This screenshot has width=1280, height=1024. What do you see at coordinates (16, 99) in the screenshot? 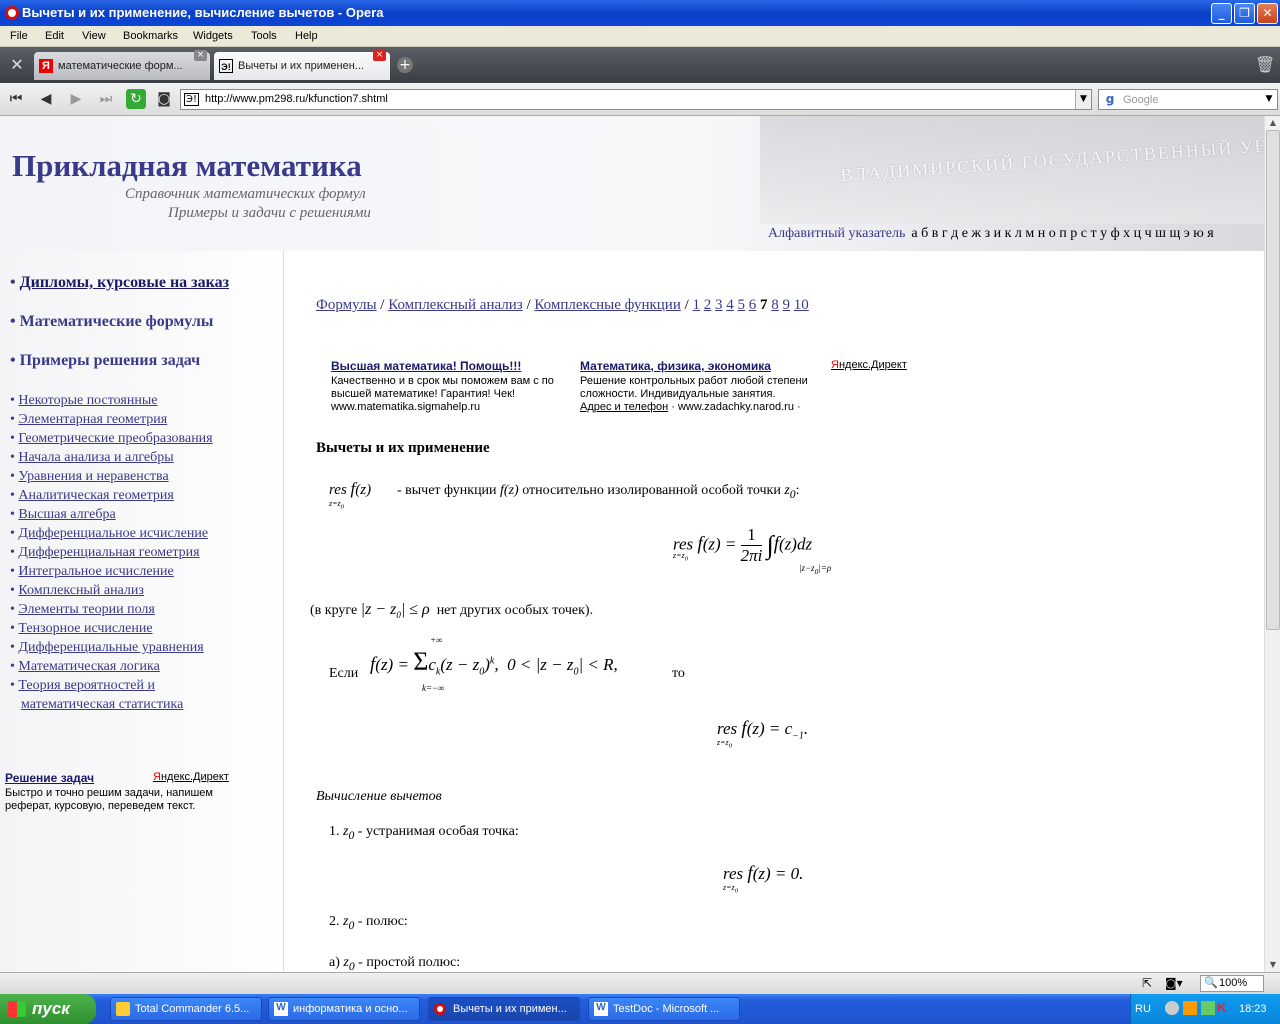
I see `rewind-icon: ⏮` at bounding box center [16, 99].